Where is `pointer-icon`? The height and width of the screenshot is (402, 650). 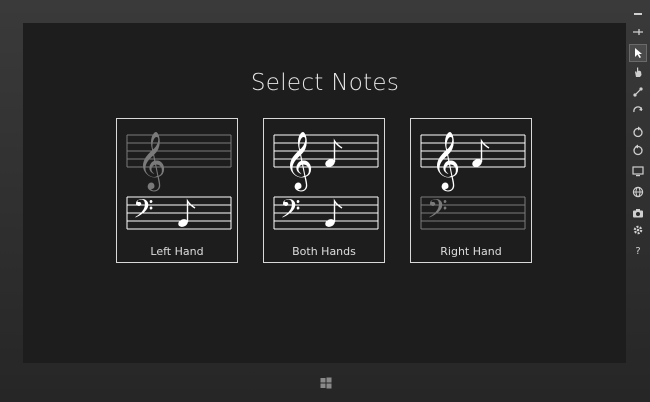
pointer-icon is located at coordinates (638, 53).